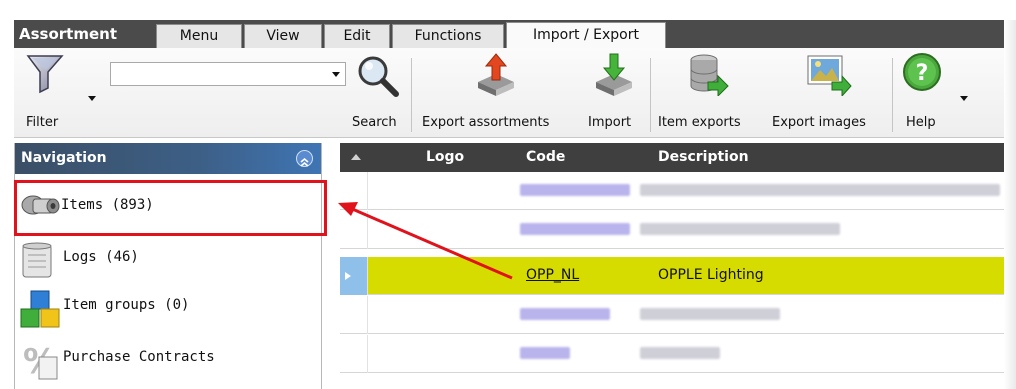 Image resolution: width=1016 pixels, height=389 pixels. Describe the element at coordinates (486, 122) in the screenshot. I see `export-assortments-label: Export assortments` at that location.